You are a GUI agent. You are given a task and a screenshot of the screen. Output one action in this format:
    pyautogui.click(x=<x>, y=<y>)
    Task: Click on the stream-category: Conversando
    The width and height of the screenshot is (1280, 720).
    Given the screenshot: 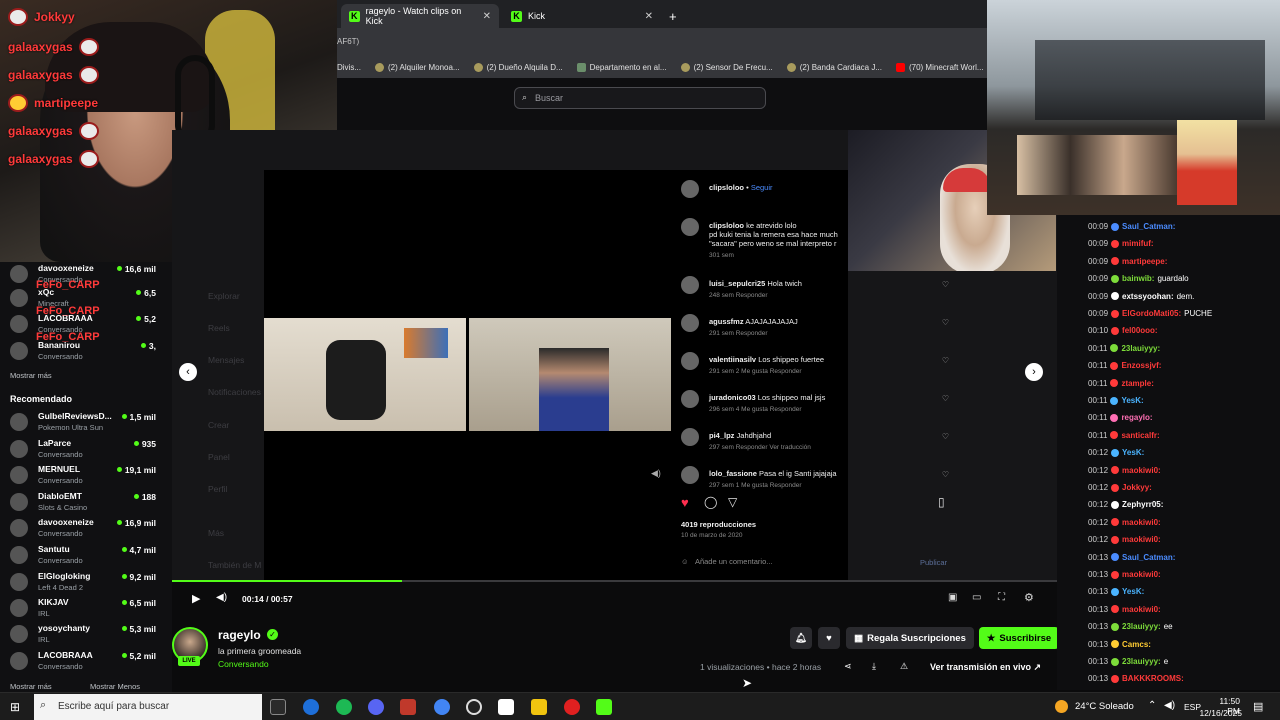 What is the action you would take?
    pyautogui.click(x=243, y=664)
    